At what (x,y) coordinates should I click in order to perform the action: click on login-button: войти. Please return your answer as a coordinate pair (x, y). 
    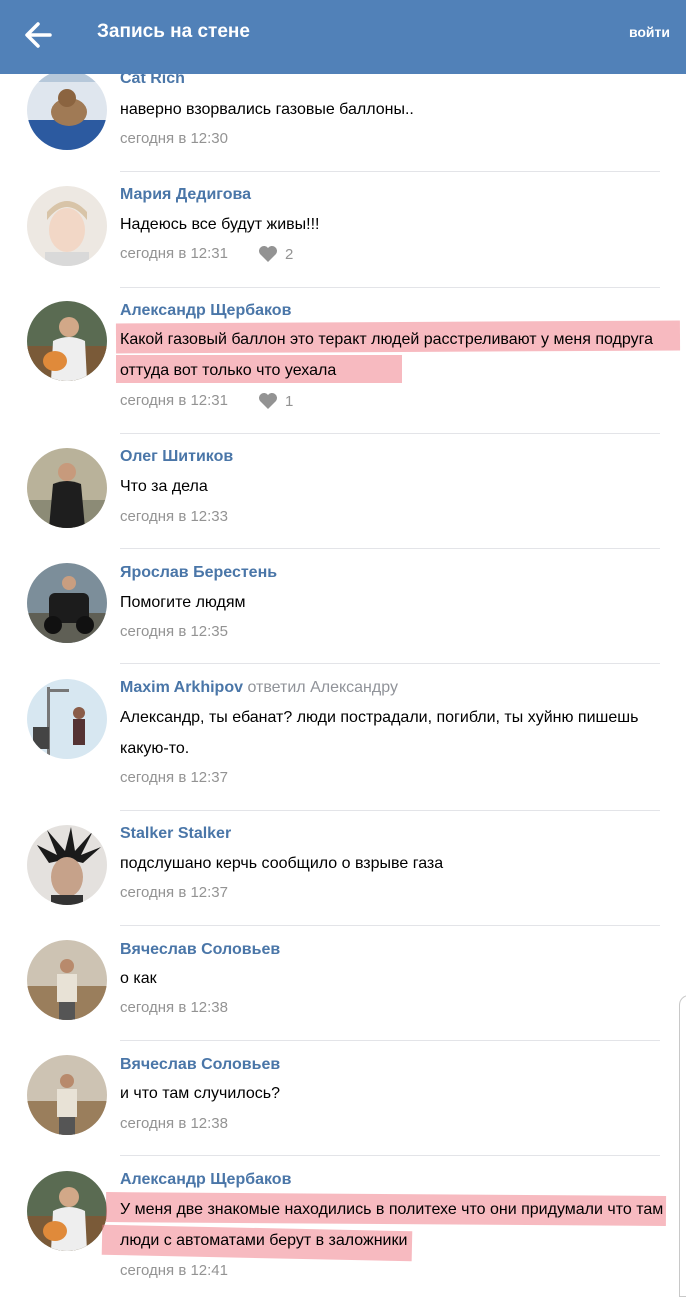
    Looking at the image, I should click on (649, 32).